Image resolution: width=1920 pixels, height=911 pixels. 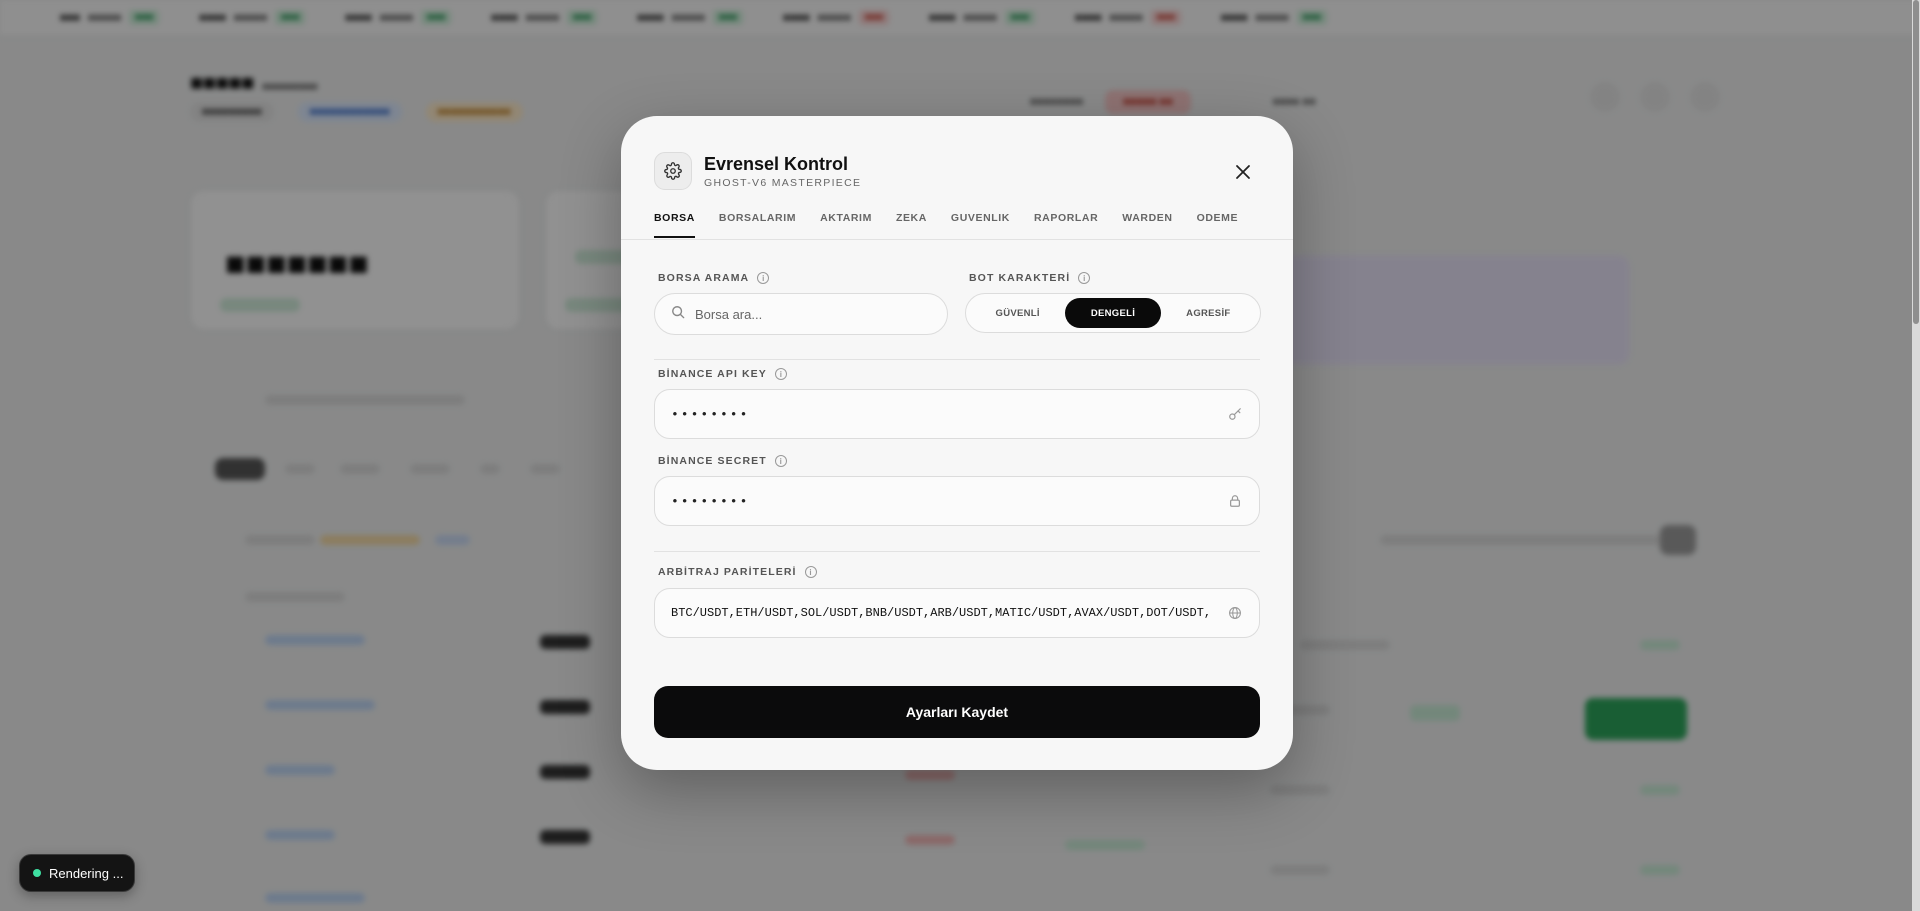 What do you see at coordinates (1017, 313) in the screenshot?
I see `bot-character-safe: GÜVENLİ` at bounding box center [1017, 313].